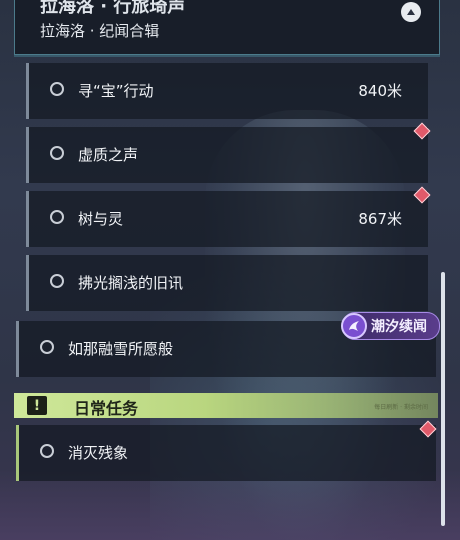 The width and height of the screenshot is (460, 540). I want to click on quest-item-label: 消灭残象, so click(98, 453).